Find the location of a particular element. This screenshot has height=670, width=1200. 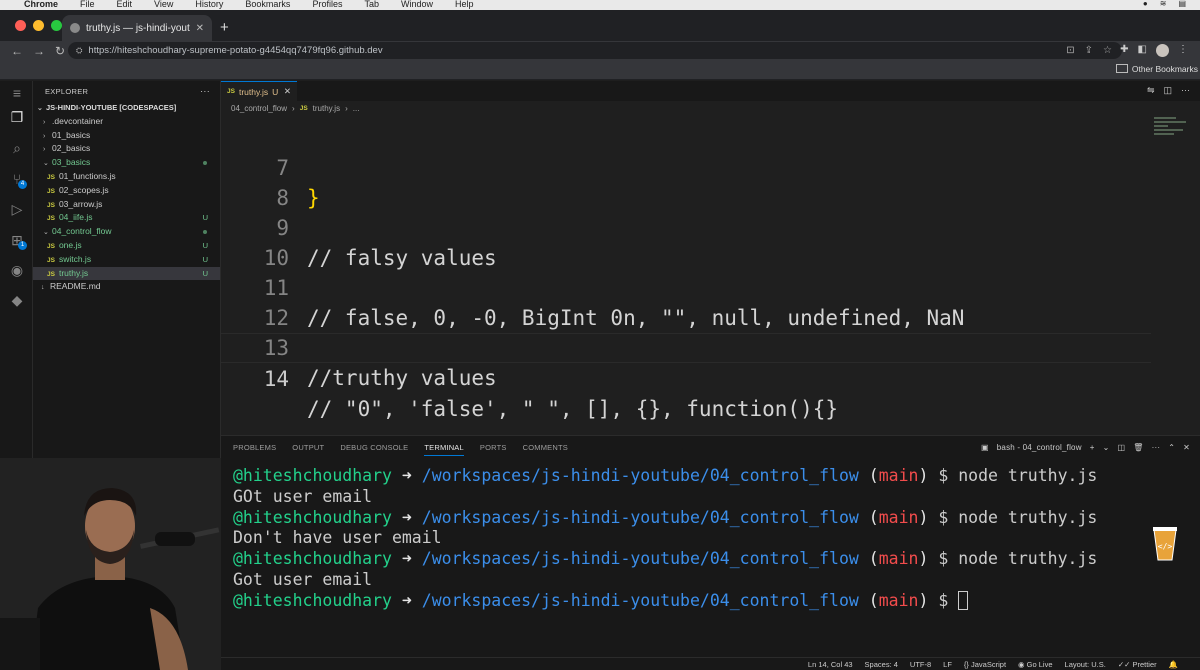

search-icon: ⌕ is located at coordinates (17, 148).